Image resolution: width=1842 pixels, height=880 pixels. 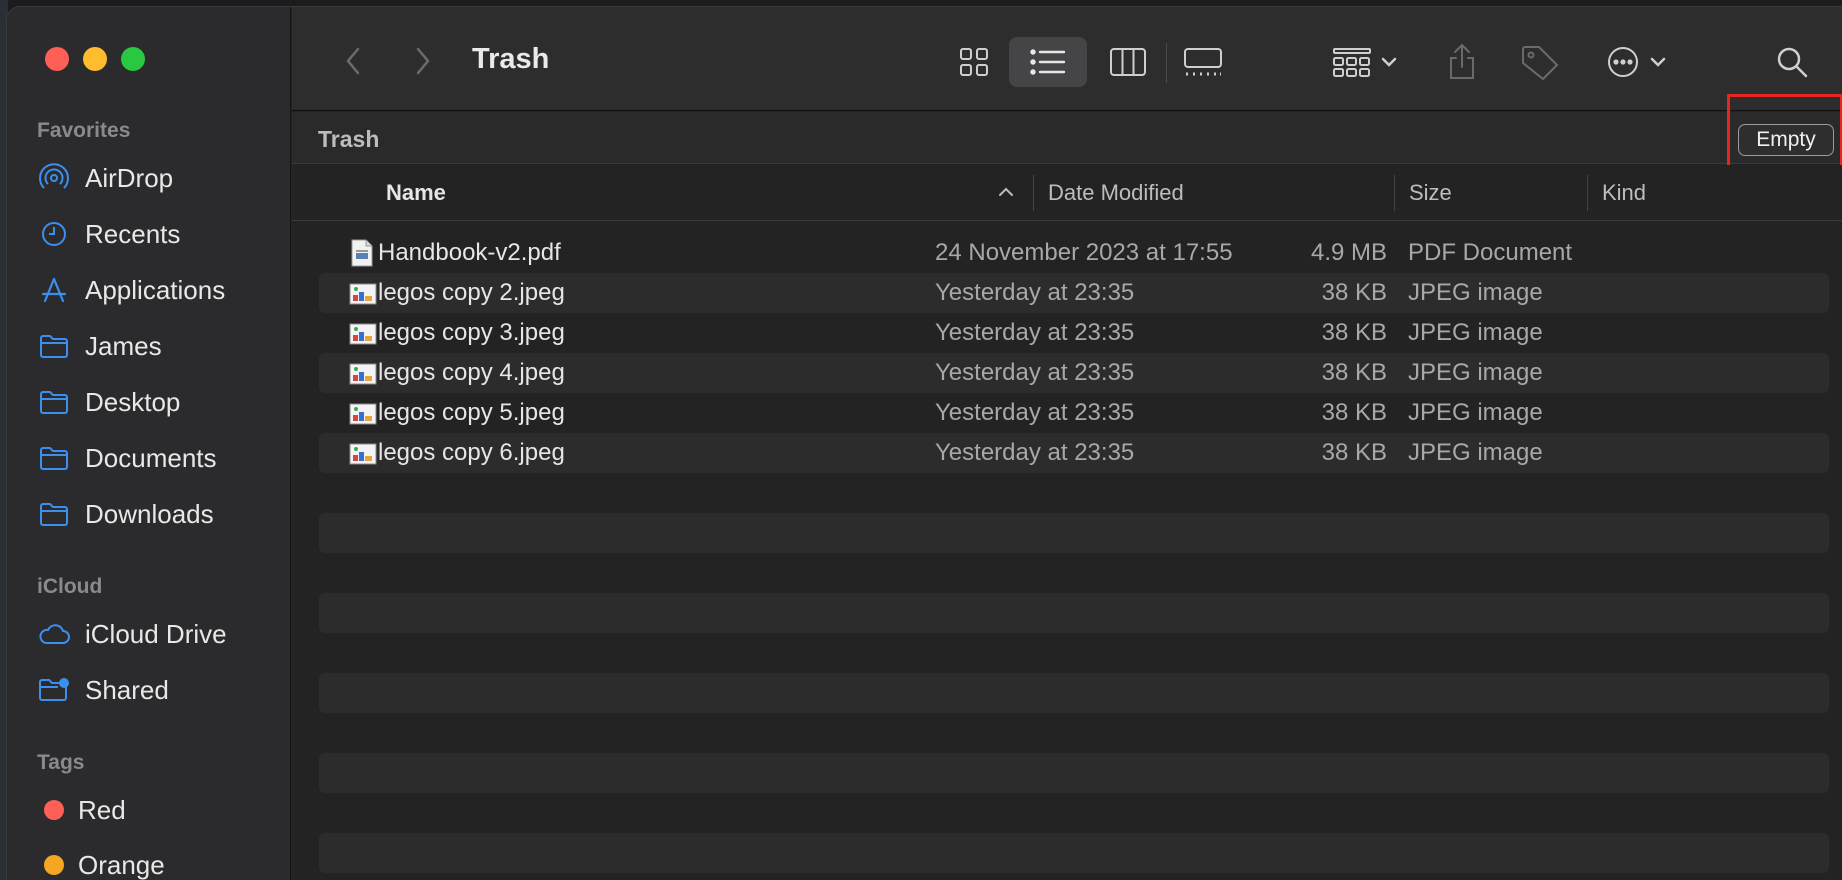 I want to click on close-window-button, so click(x=57, y=59).